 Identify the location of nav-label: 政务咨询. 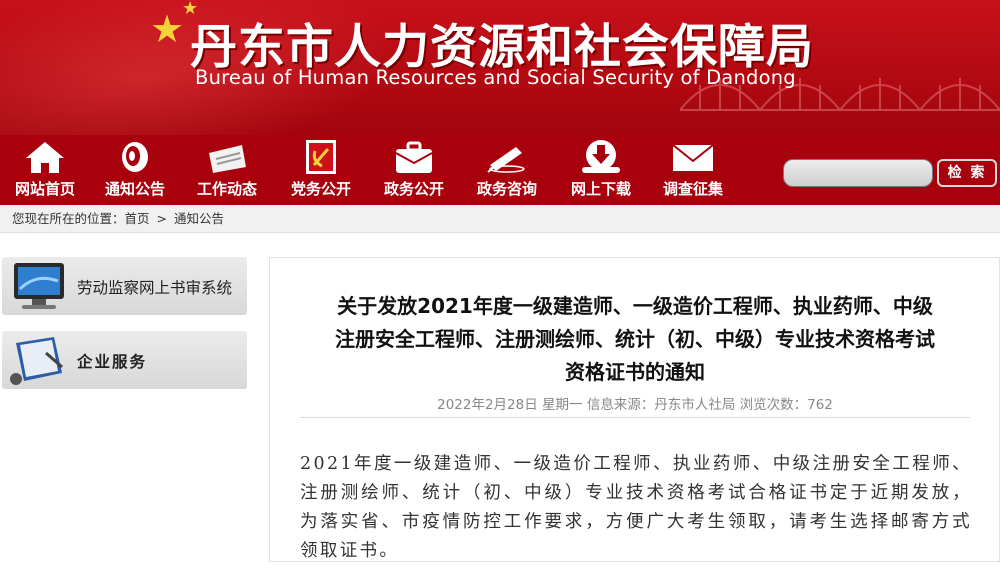
(506, 189).